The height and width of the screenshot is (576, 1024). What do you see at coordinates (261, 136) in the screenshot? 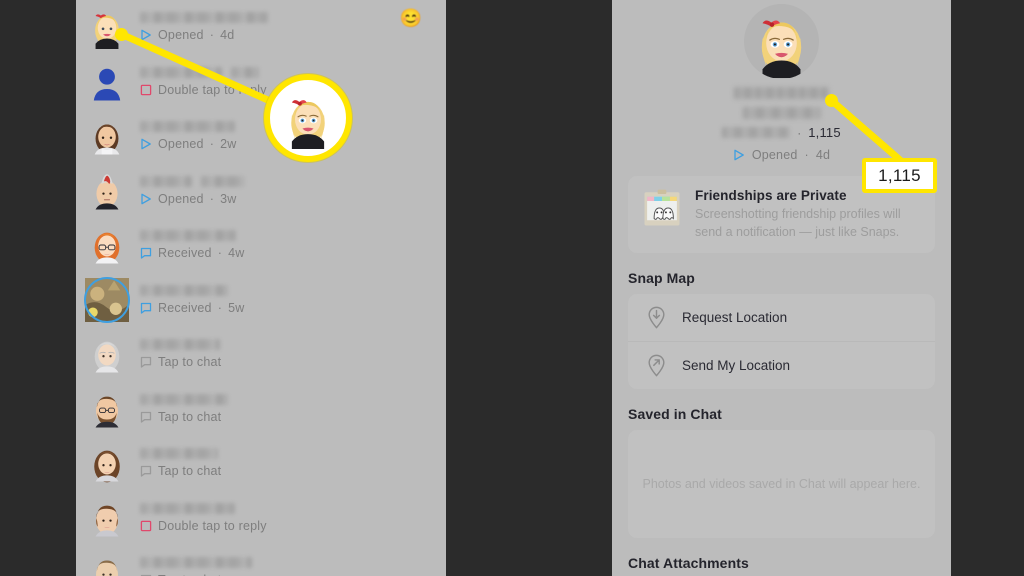
I see `chat-row: Opened · 2w` at bounding box center [261, 136].